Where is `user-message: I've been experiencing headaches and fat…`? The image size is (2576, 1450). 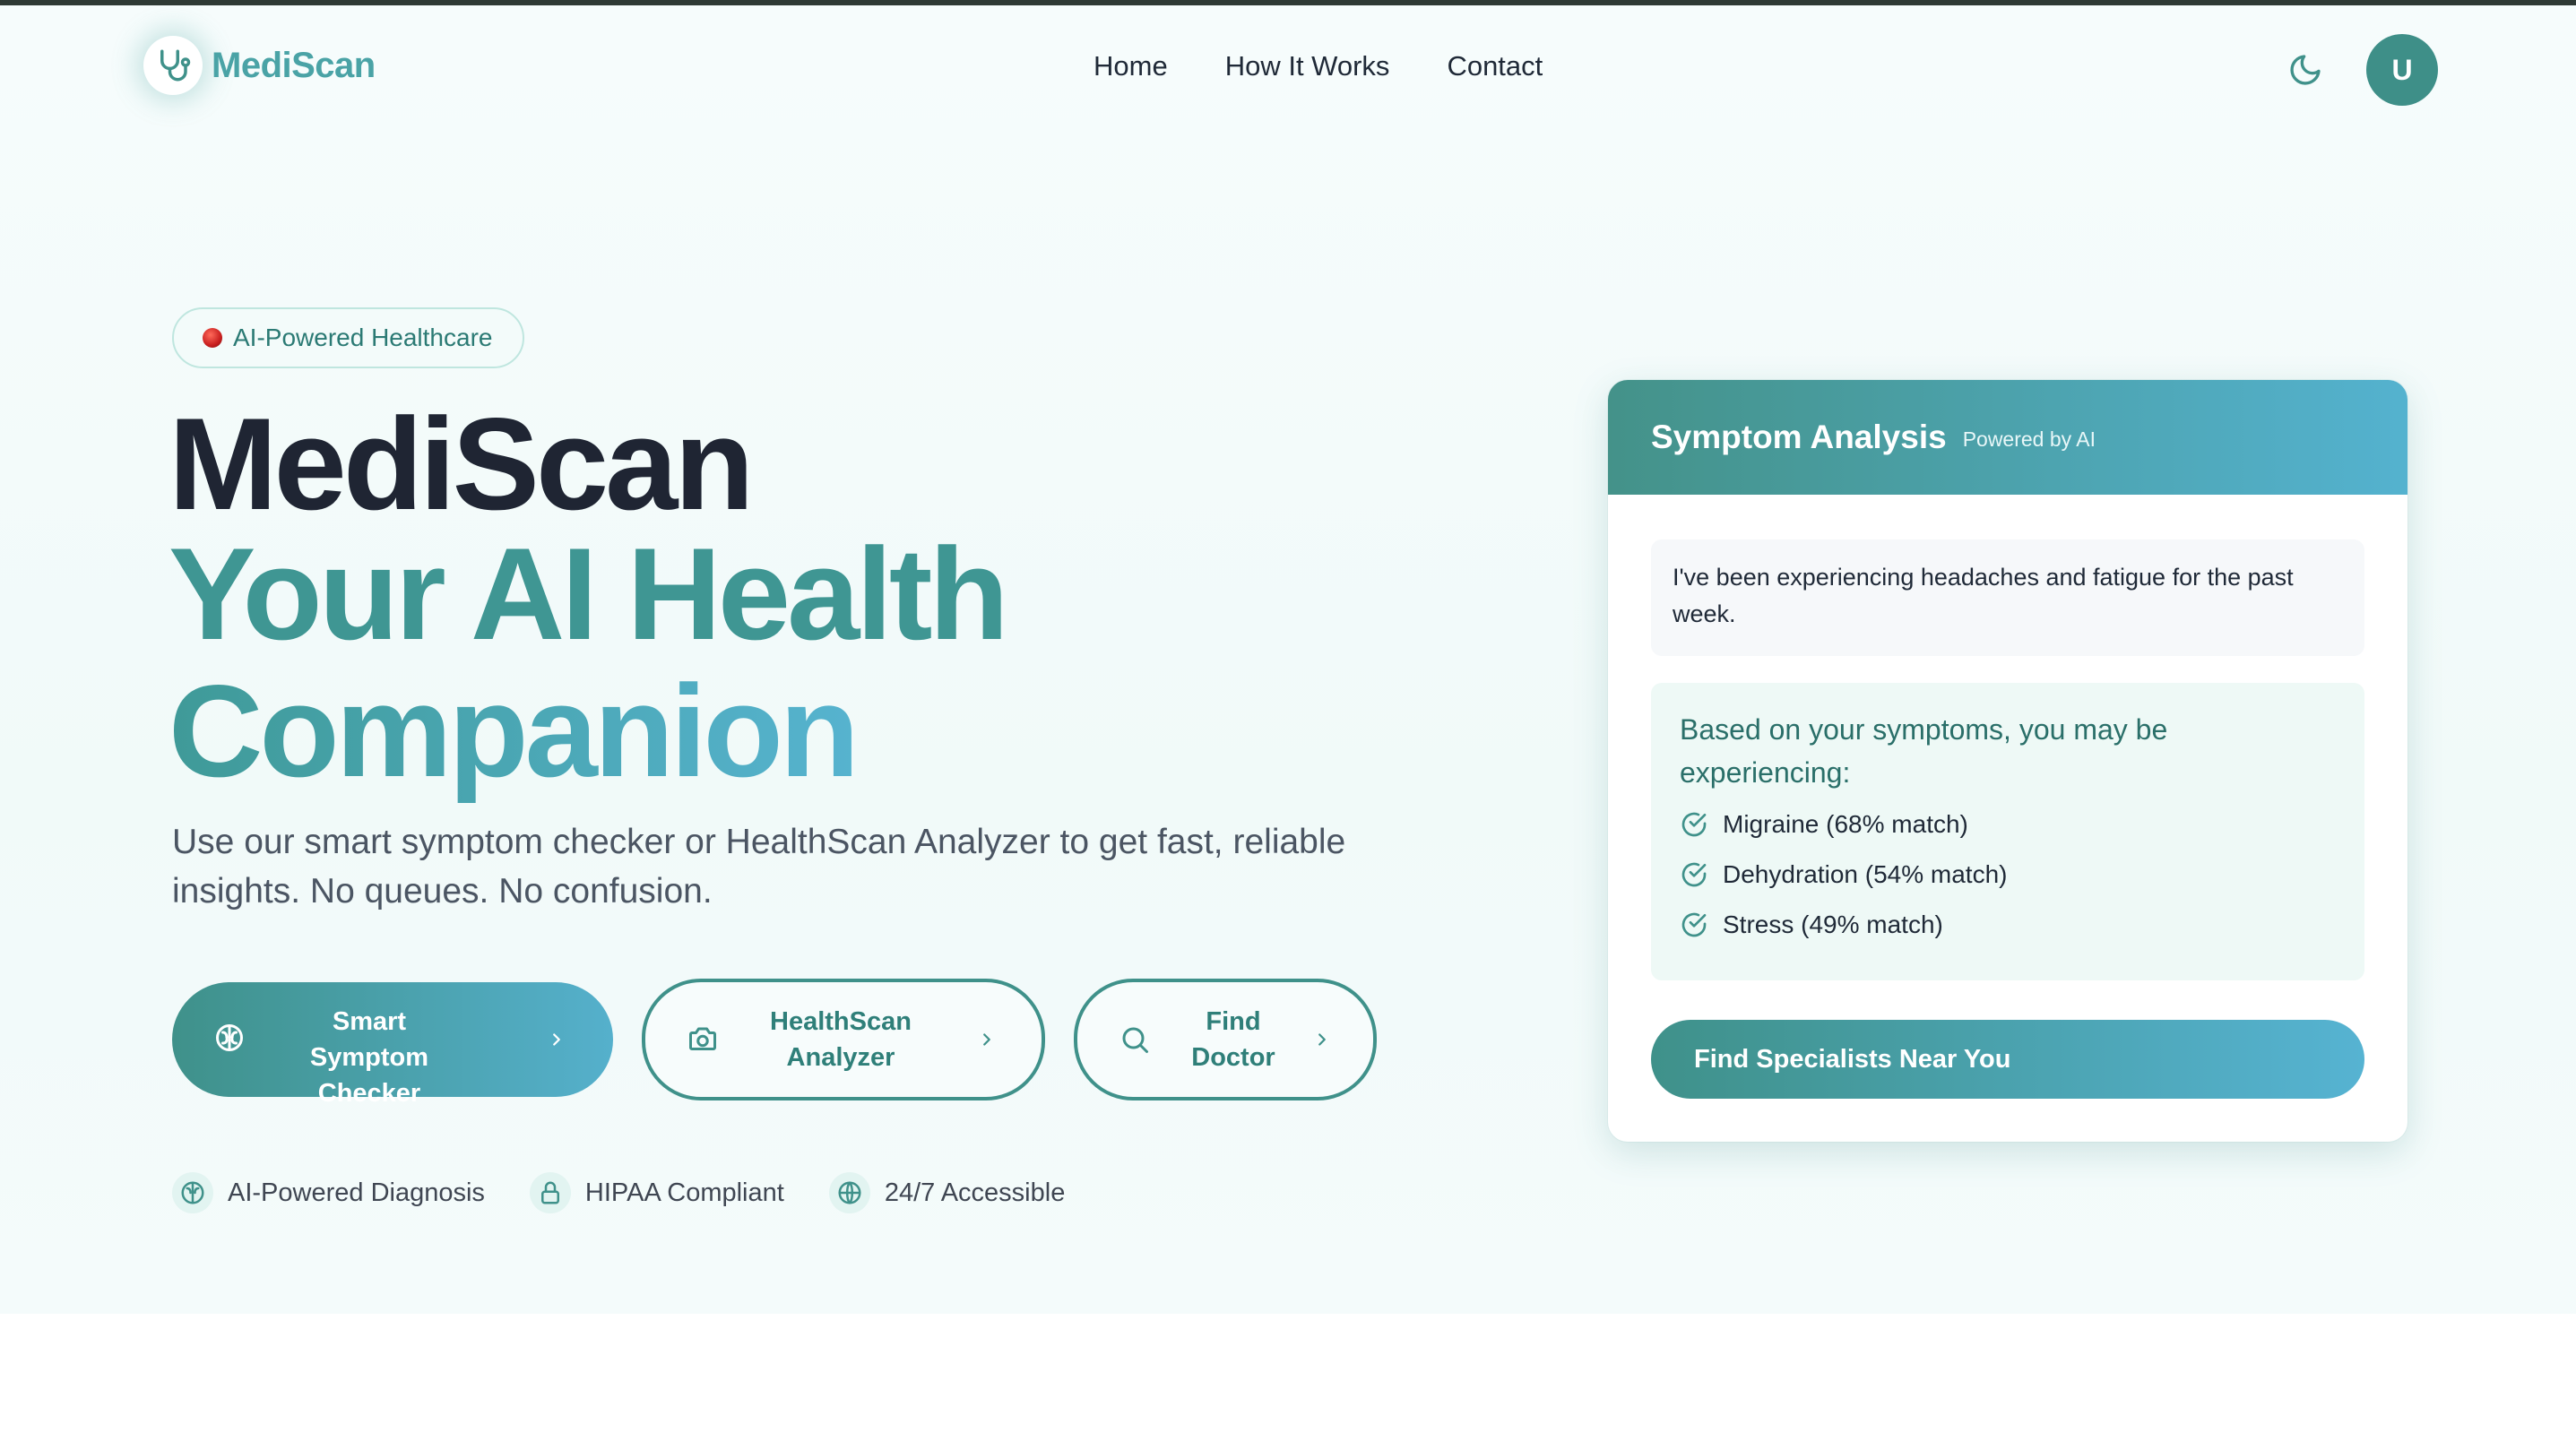
user-message: I've been experiencing headaches and fat… is located at coordinates (2007, 597).